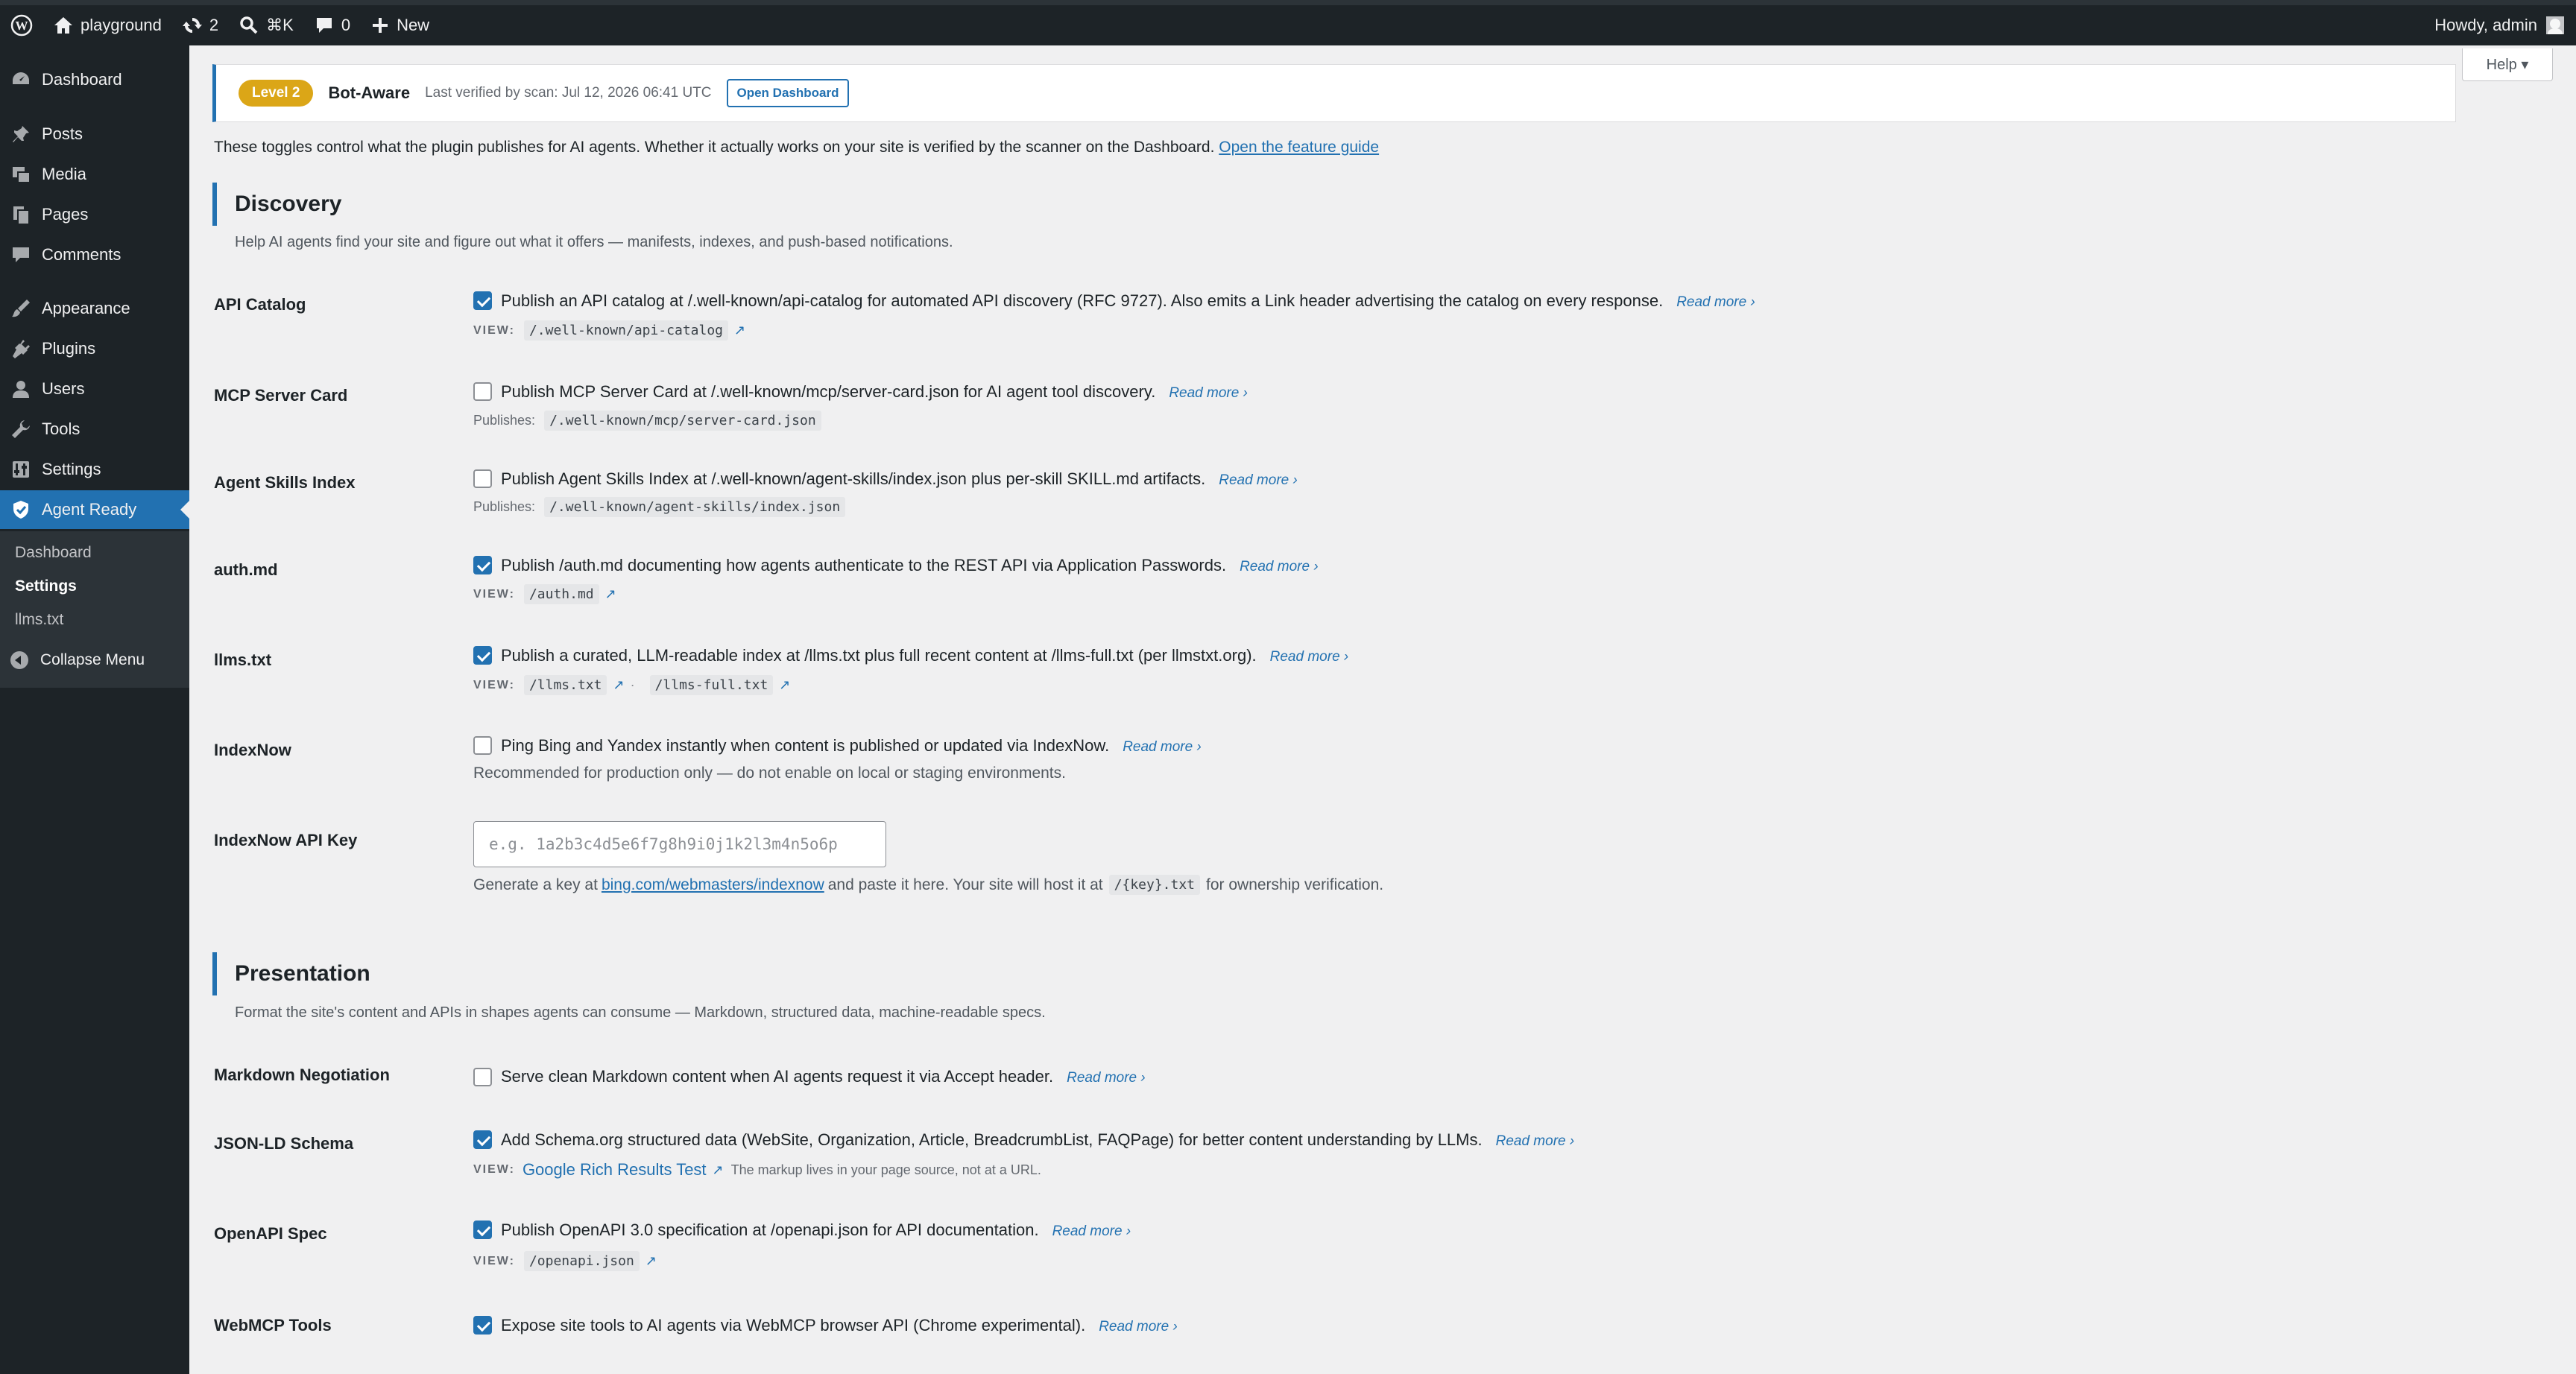 Image resolution: width=2576 pixels, height=1374 pixels. What do you see at coordinates (94, 308) in the screenshot?
I see `menu-appearance: Appearance` at bounding box center [94, 308].